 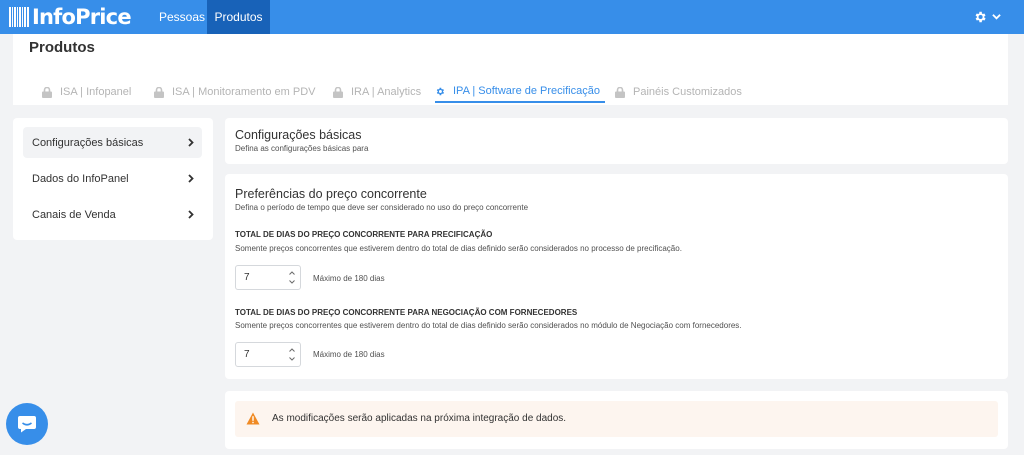 I want to click on tab-ira-analytics: IRA | Analytics, so click(x=377, y=92).